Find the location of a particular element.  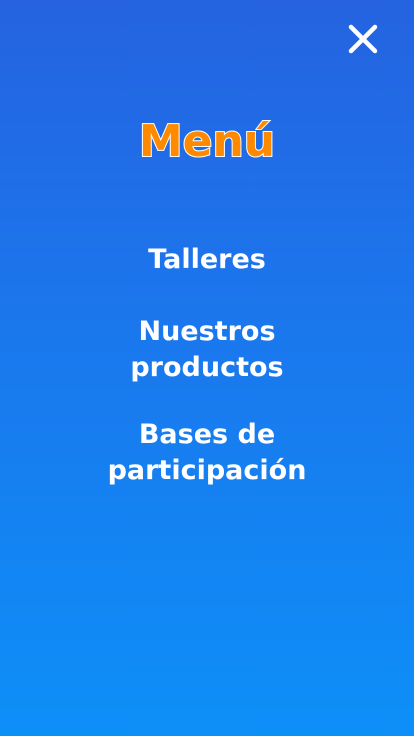

nav-item-label: Talleres is located at coordinates (207, 259).